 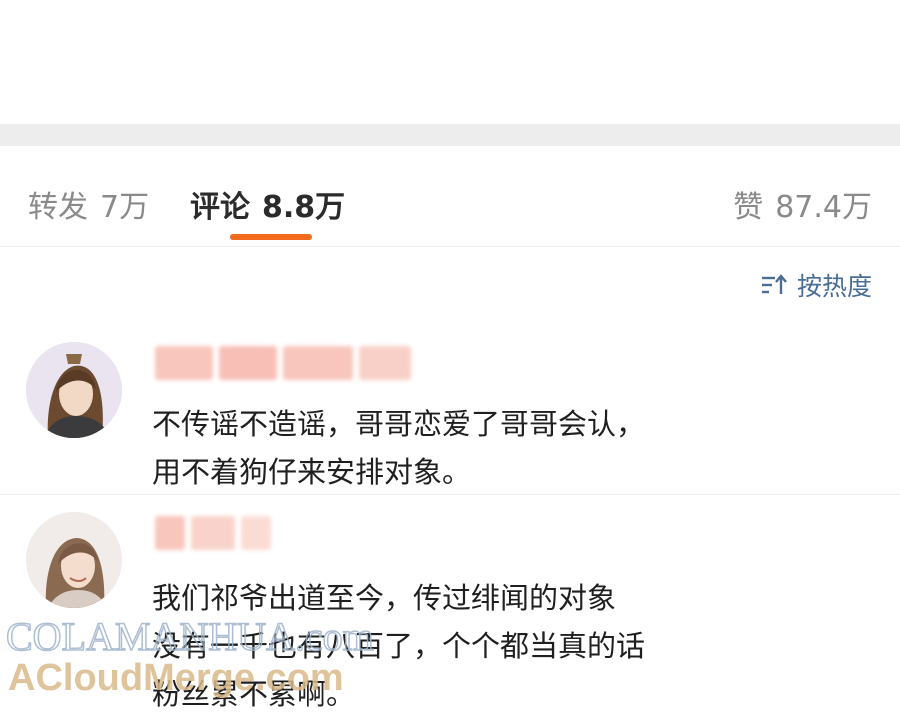 What do you see at coordinates (748, 207) in the screenshot?
I see `tab-likes-label: 赞` at bounding box center [748, 207].